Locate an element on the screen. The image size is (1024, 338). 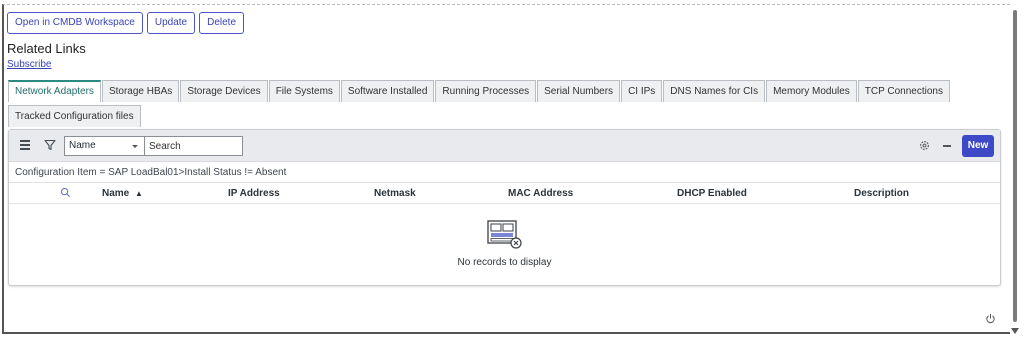
gear-icon is located at coordinates (924, 145).